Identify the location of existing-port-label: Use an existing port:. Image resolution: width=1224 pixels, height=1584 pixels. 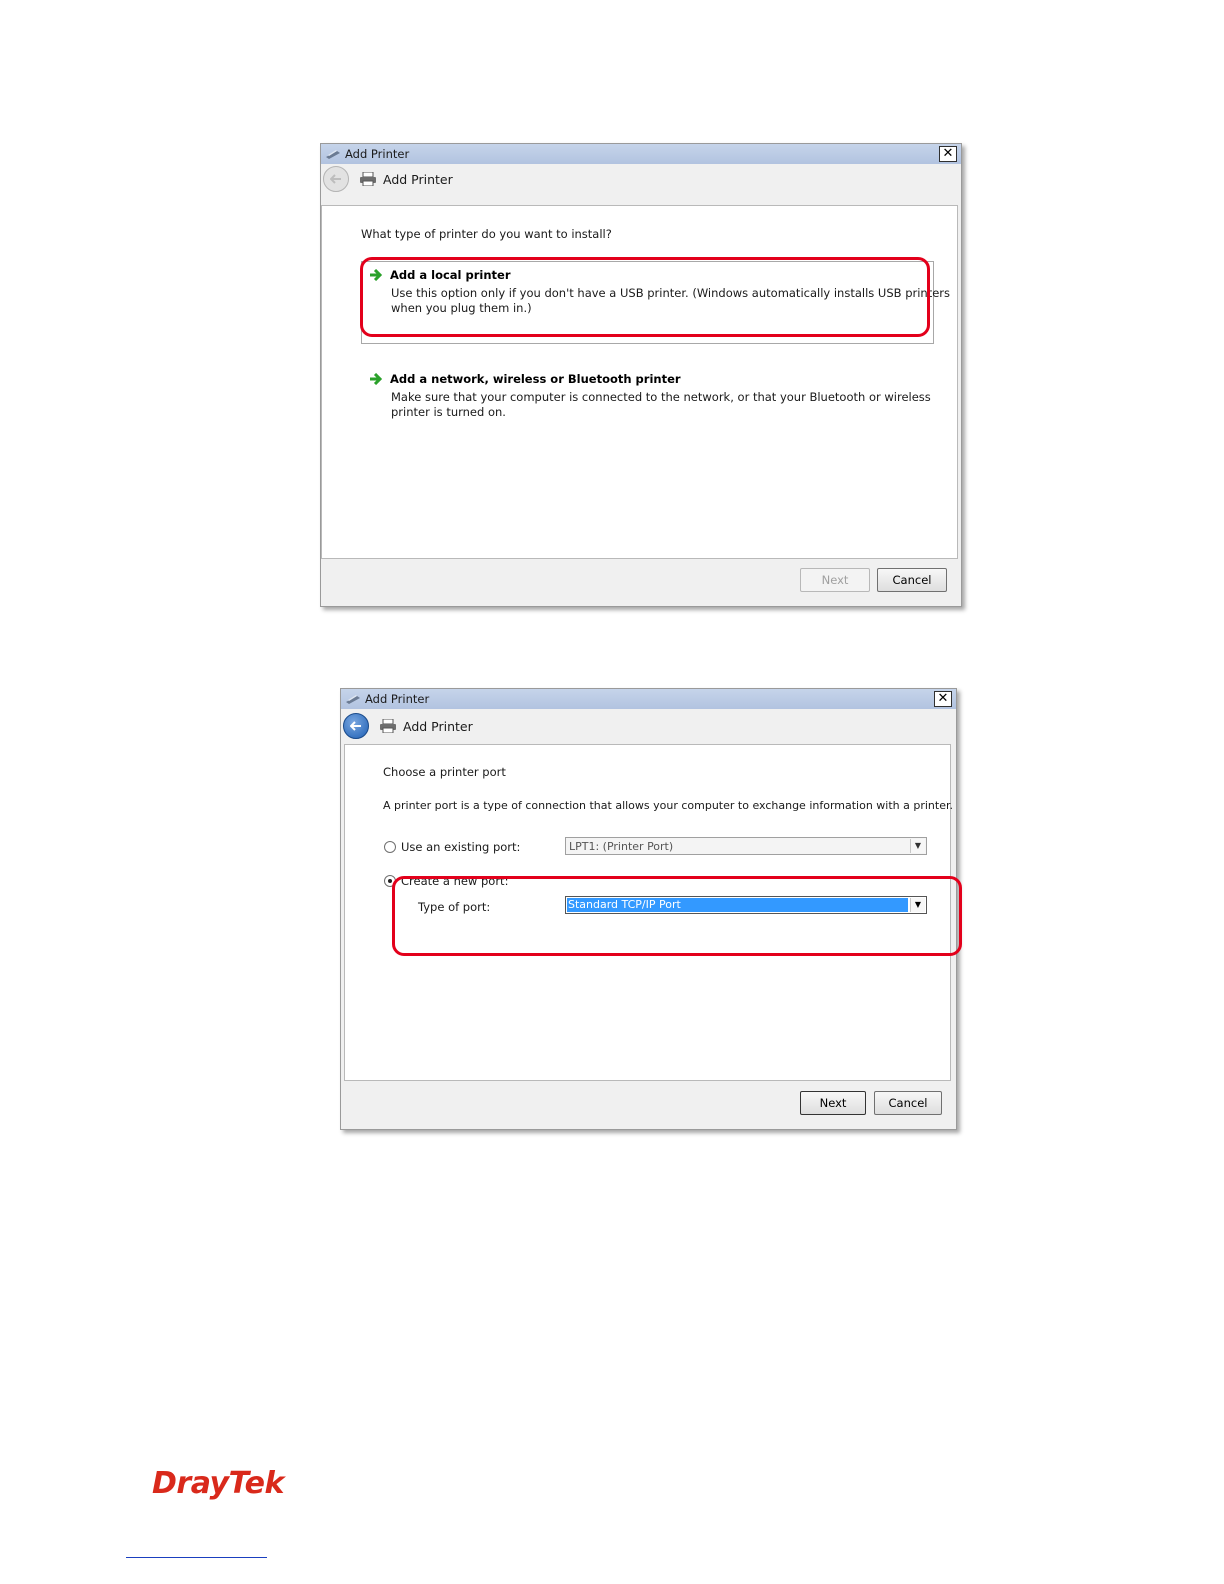
(461, 847).